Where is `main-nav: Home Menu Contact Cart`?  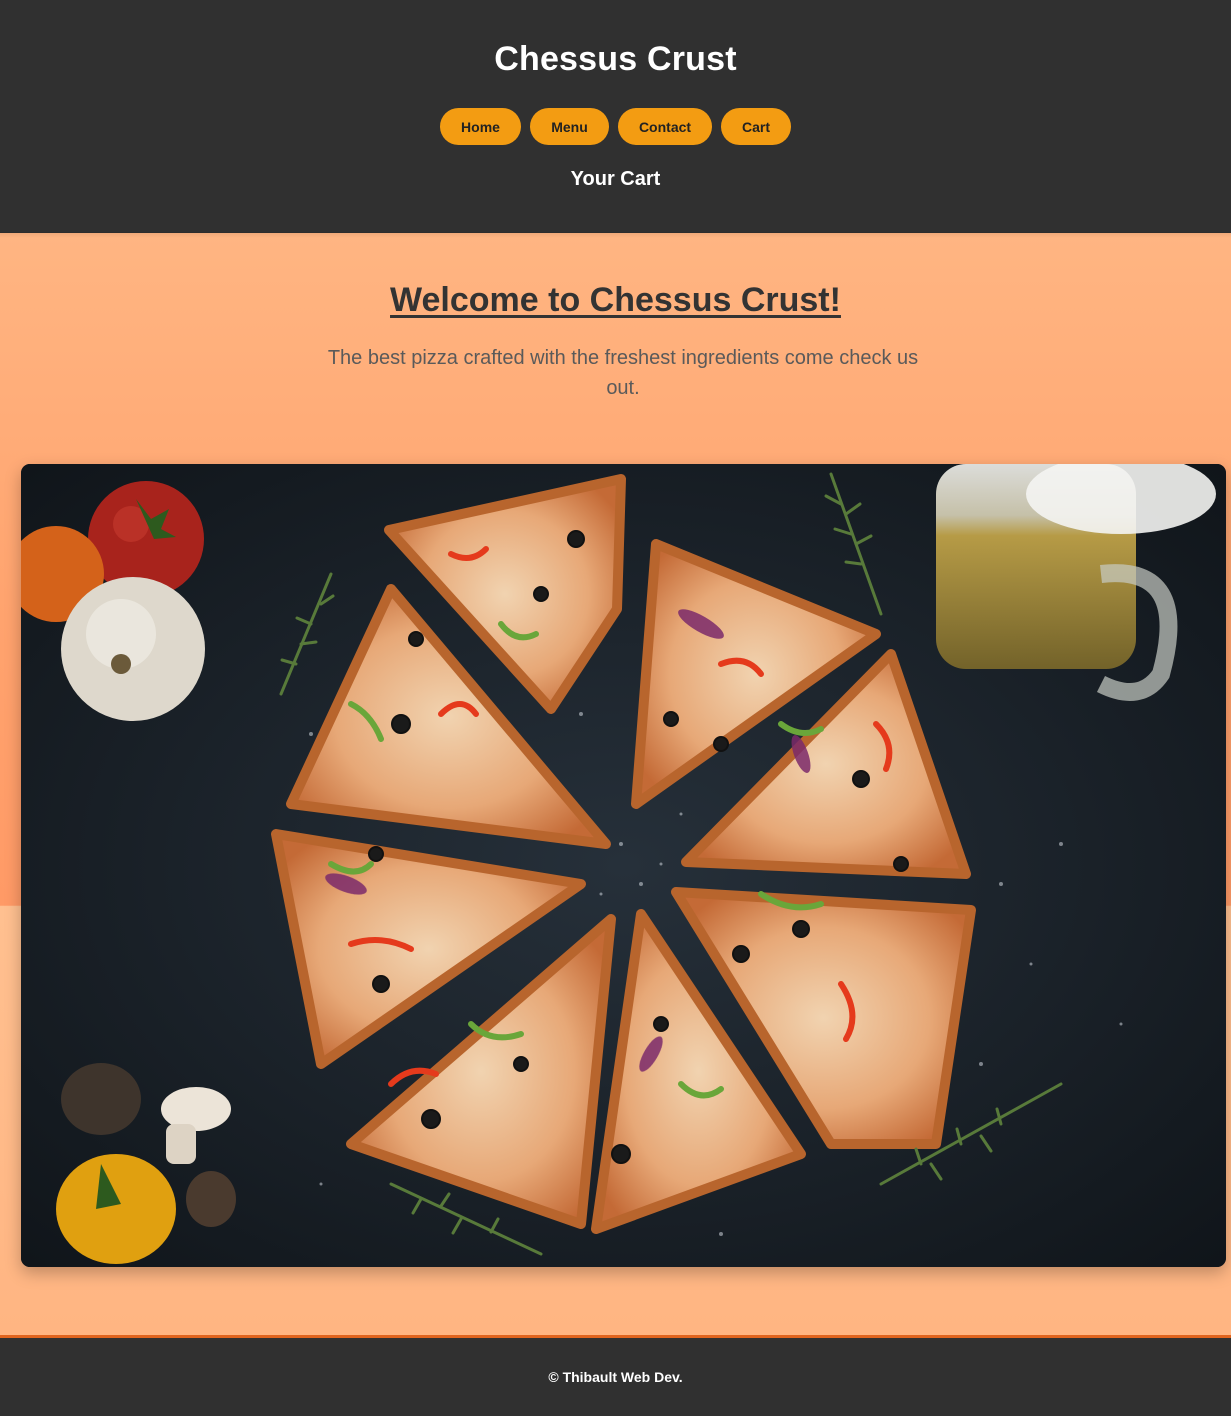 main-nav: Home Menu Contact Cart is located at coordinates (615, 126).